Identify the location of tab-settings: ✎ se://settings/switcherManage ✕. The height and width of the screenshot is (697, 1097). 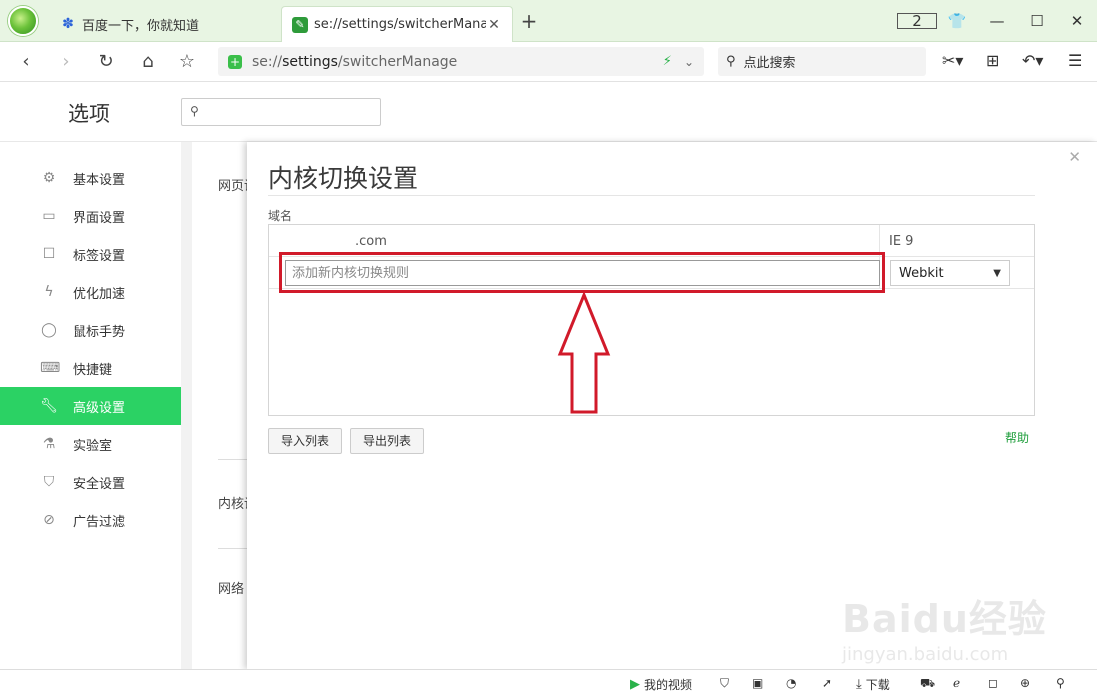
(397, 24).